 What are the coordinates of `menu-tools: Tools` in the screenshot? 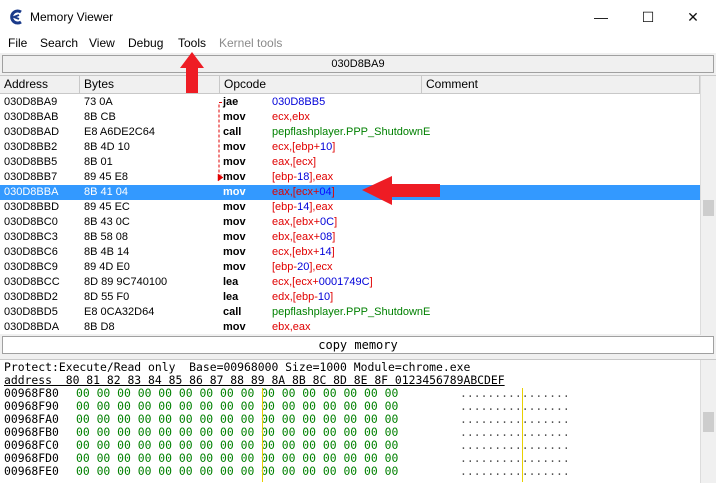 It's located at (192, 43).